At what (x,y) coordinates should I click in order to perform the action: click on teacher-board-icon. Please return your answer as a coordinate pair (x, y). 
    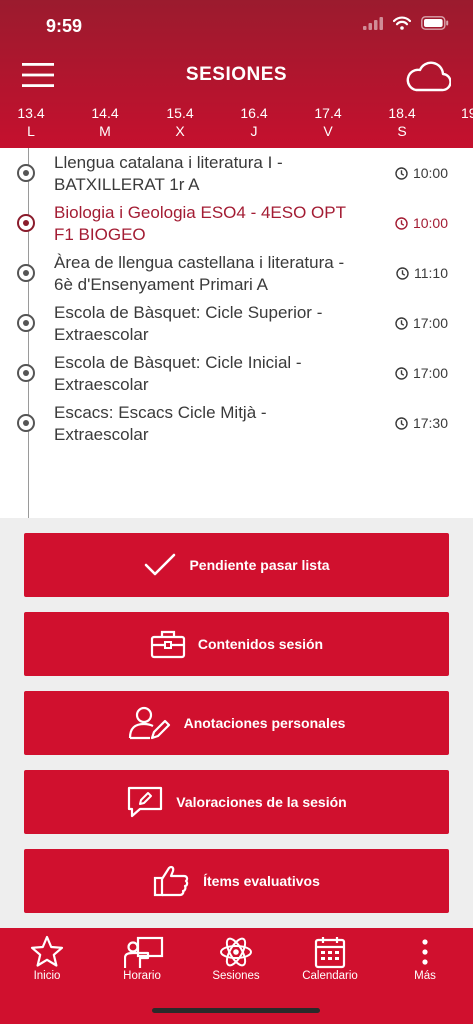
    Looking at the image, I should click on (144, 952).